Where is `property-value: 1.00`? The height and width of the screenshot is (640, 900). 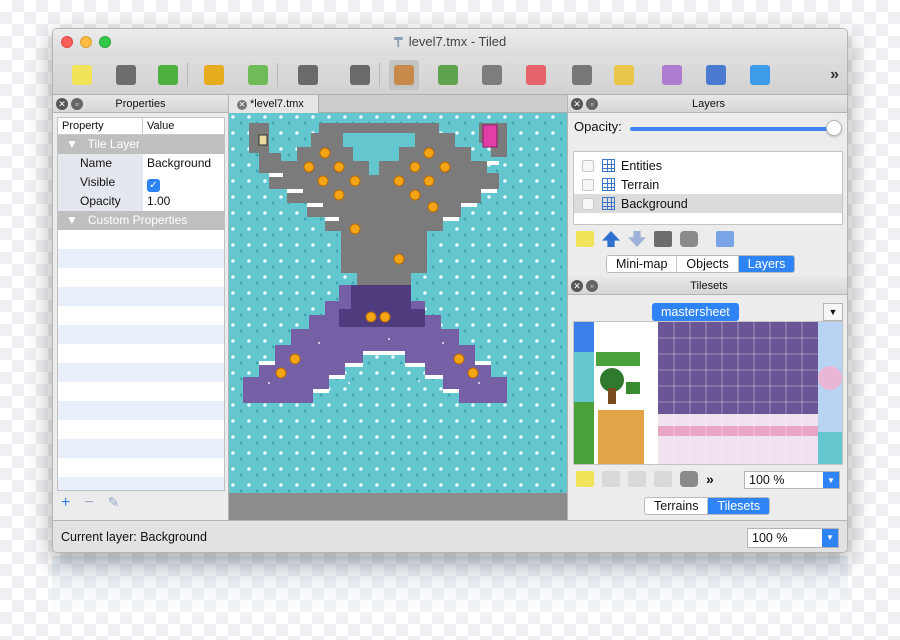 property-value: 1.00 is located at coordinates (156, 201).